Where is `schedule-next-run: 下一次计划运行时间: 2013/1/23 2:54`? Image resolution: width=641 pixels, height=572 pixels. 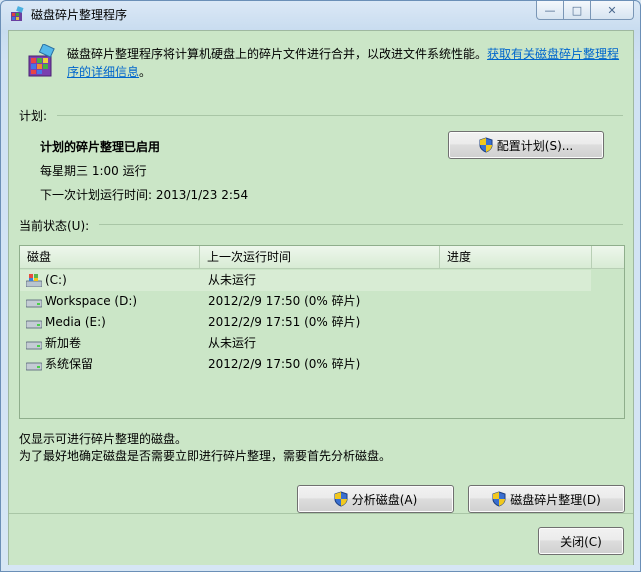 schedule-next-run: 下一次计划运行时间: 2013/1/23 2:54 is located at coordinates (144, 195).